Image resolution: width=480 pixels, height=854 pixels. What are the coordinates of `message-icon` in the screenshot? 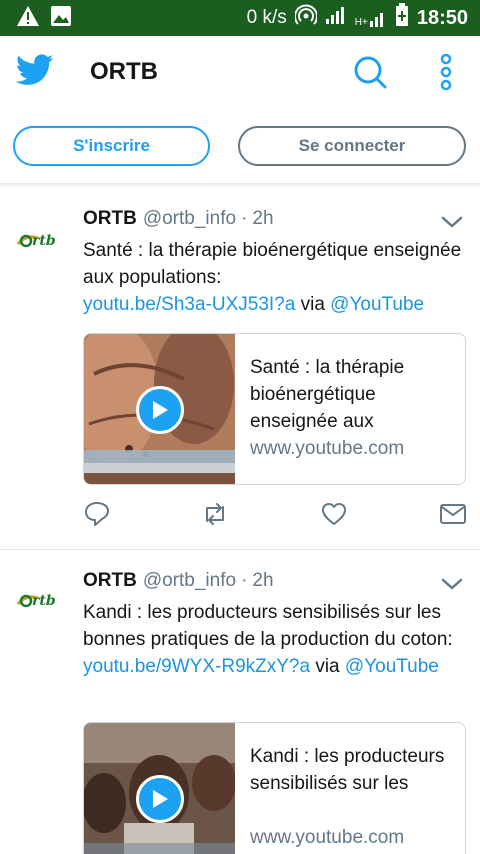 It's located at (453, 514).